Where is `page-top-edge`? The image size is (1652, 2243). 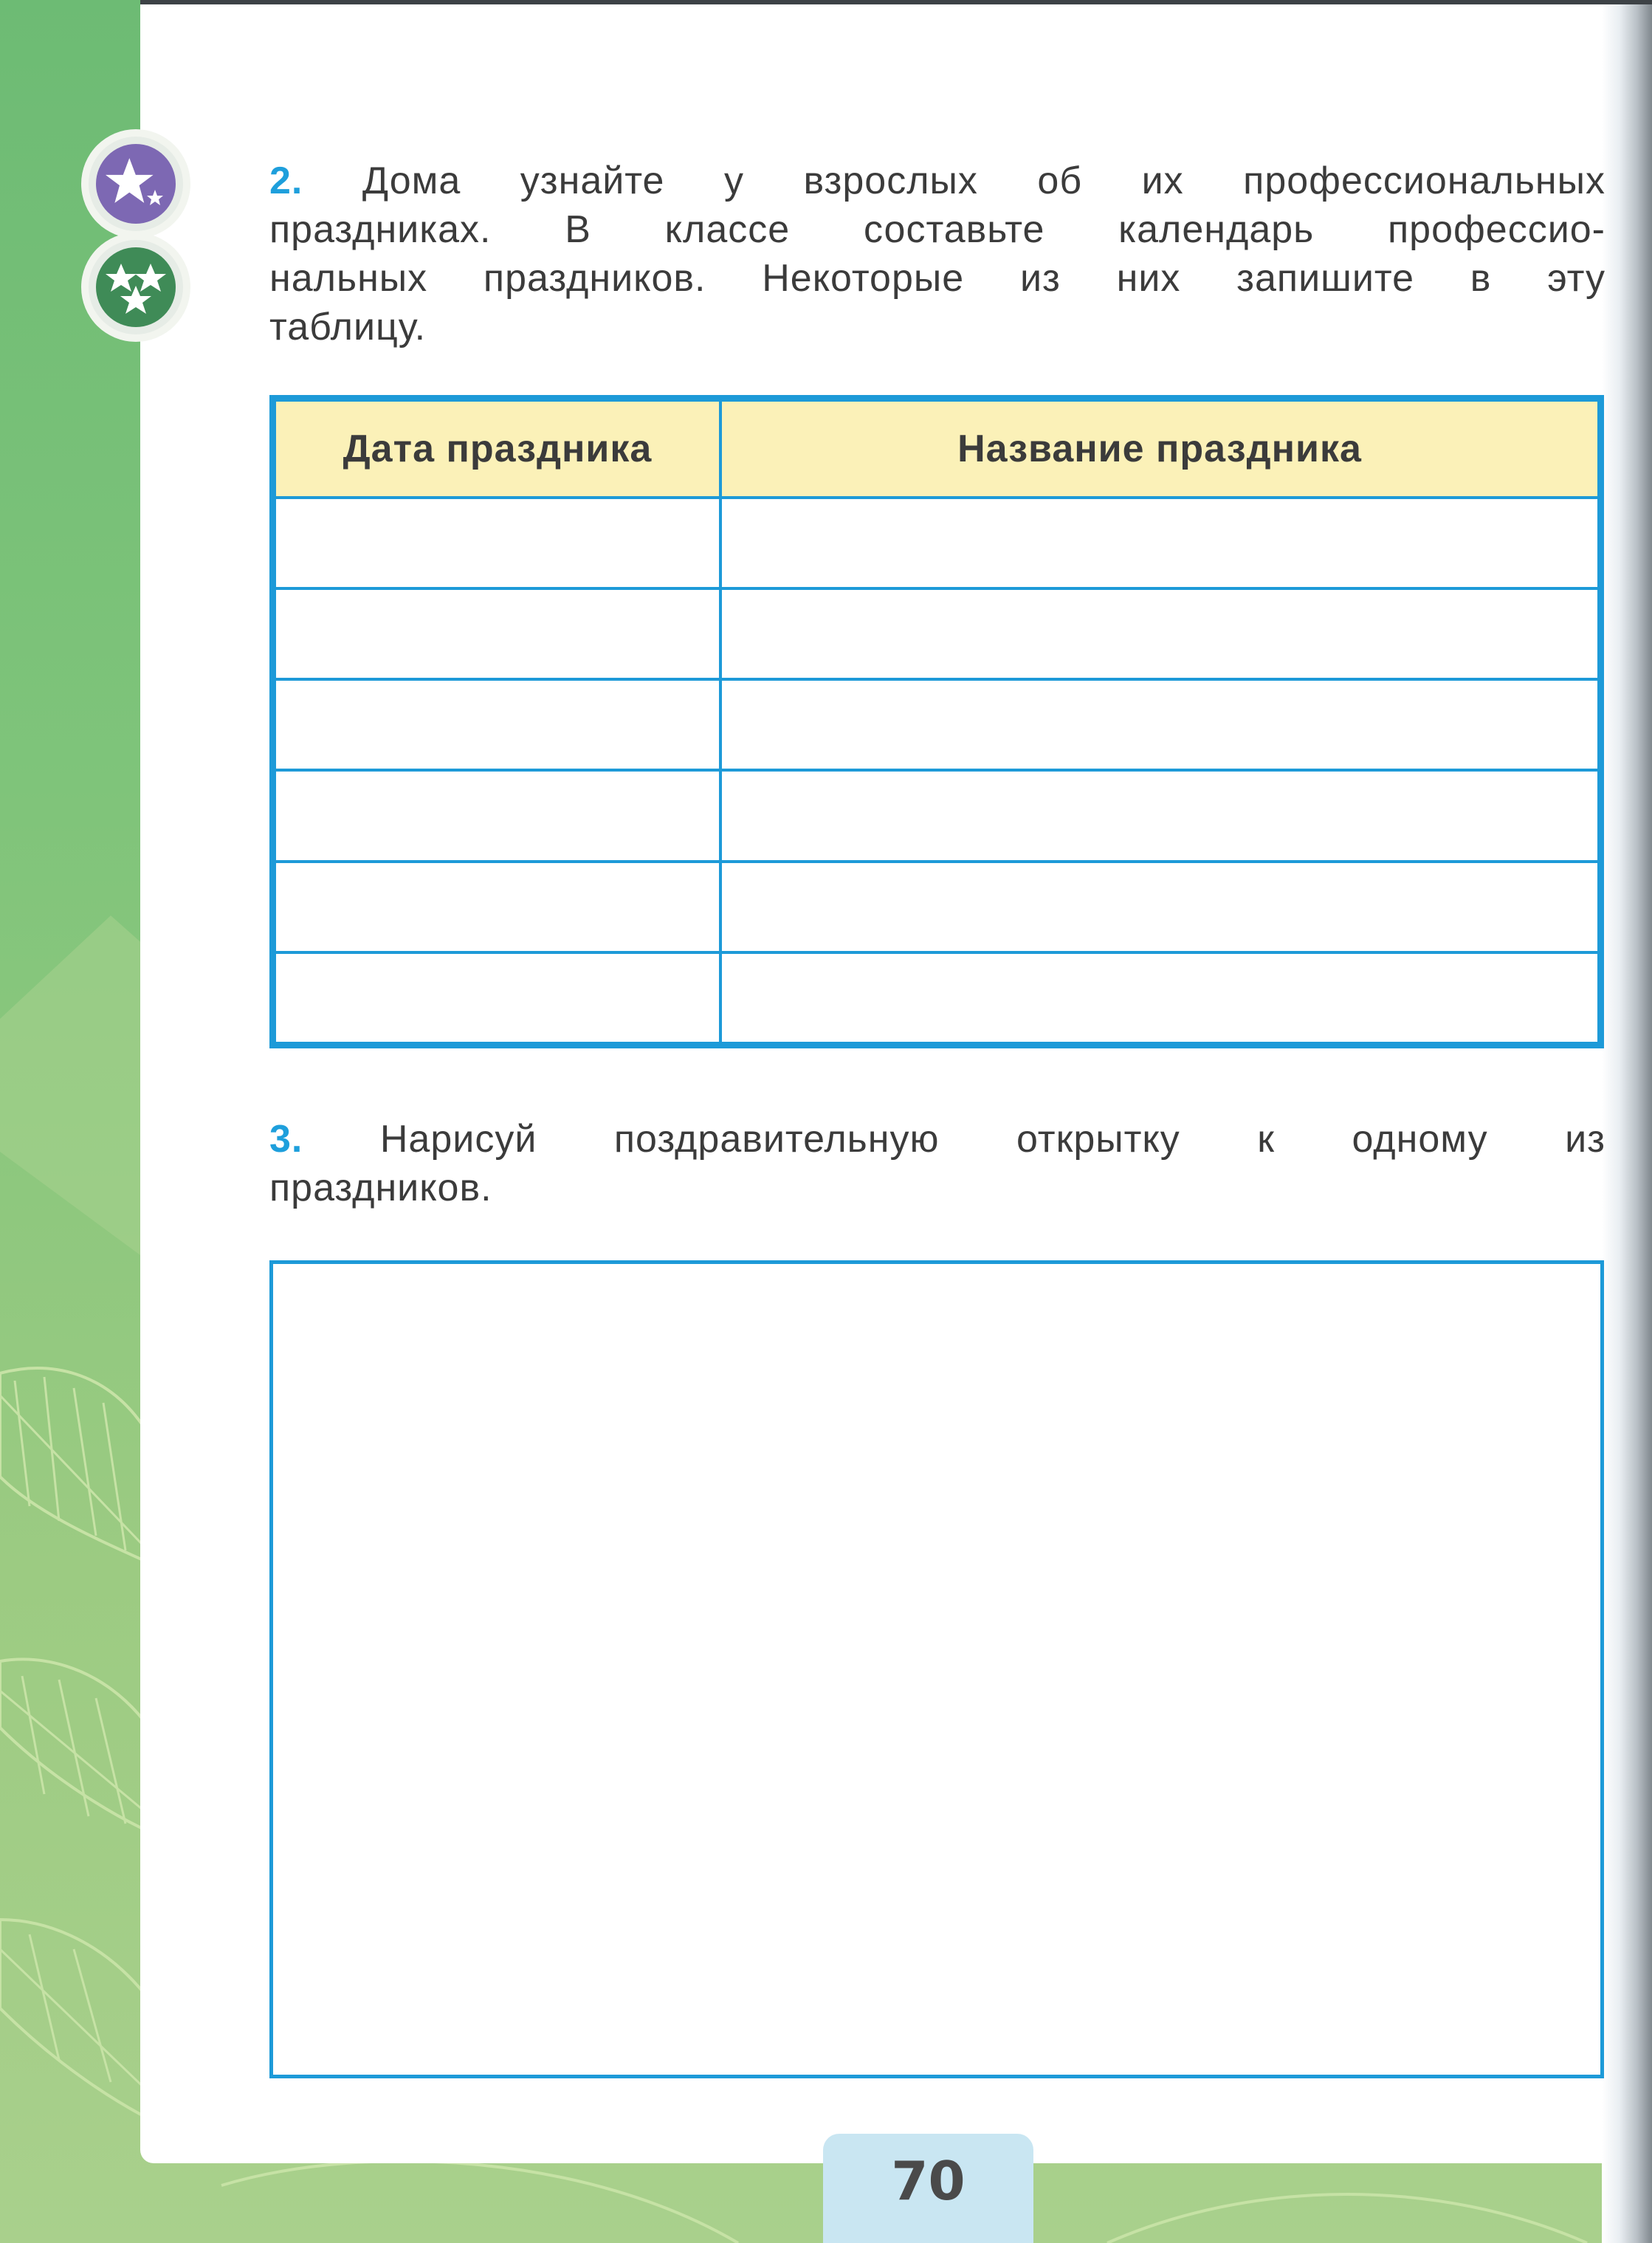
page-top-edge is located at coordinates (896, 2).